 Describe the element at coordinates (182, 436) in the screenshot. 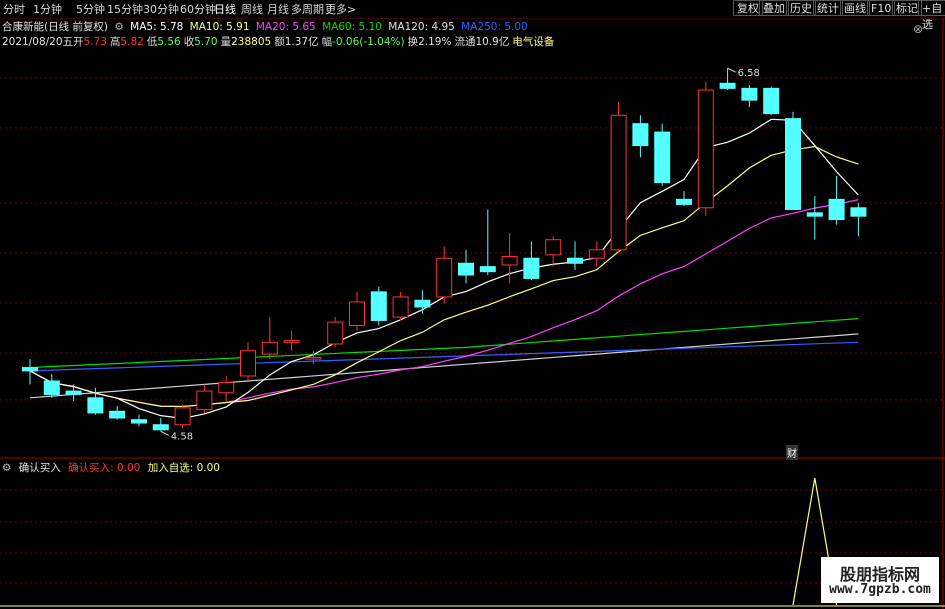

I see `low-annotation: 4.58` at that location.